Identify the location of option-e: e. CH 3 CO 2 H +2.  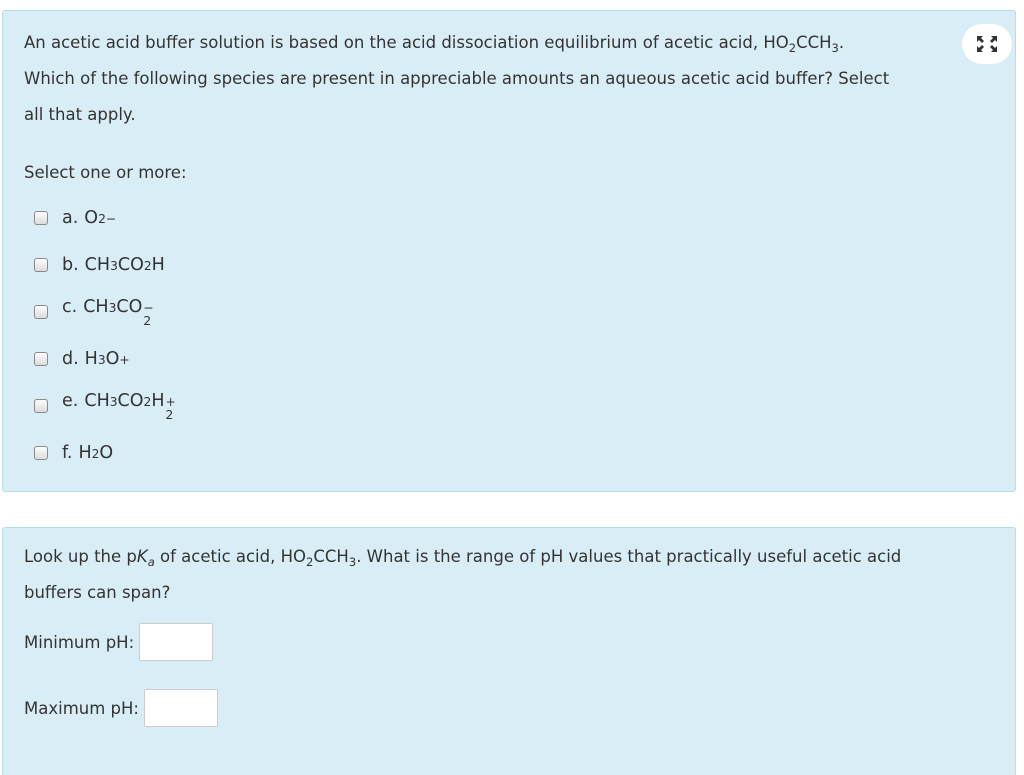
(105, 406).